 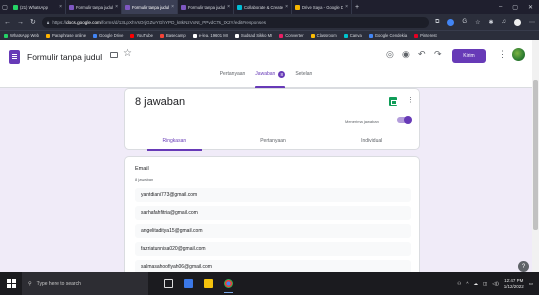 What do you see at coordinates (469, 56) in the screenshot?
I see `send-button: Kirim` at bounding box center [469, 56].